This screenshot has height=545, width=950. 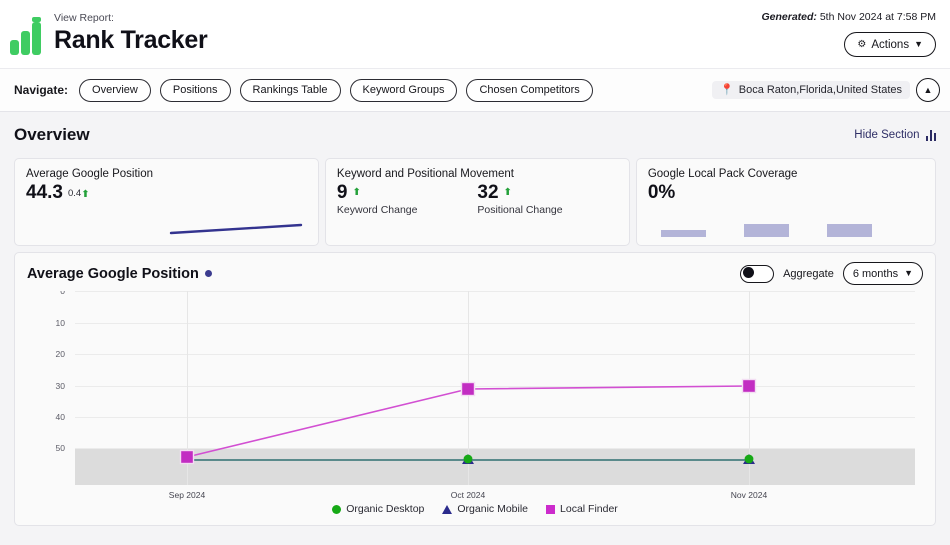 I want to click on average-position-sparkline, so click(x=236, y=229).